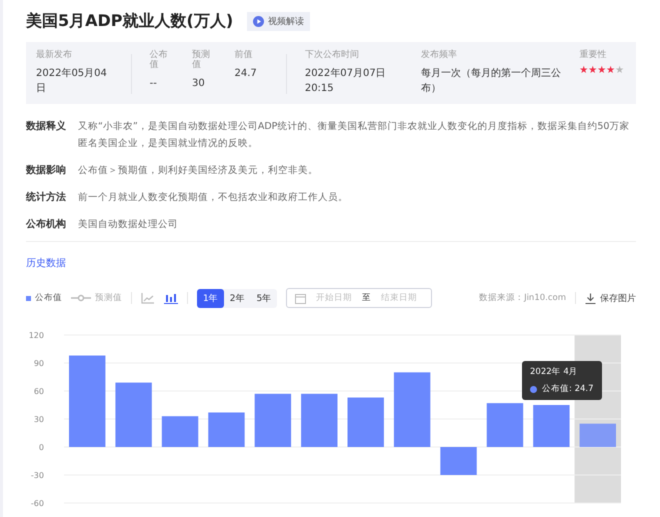  I want to click on detail-label: 数据影响, so click(46, 171).